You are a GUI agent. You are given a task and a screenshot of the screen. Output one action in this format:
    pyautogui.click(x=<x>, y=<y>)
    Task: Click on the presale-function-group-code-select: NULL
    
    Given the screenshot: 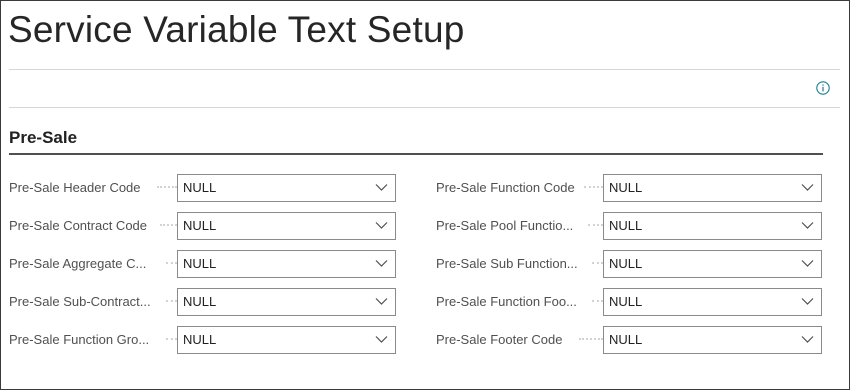 What is the action you would take?
    pyautogui.click(x=286, y=340)
    